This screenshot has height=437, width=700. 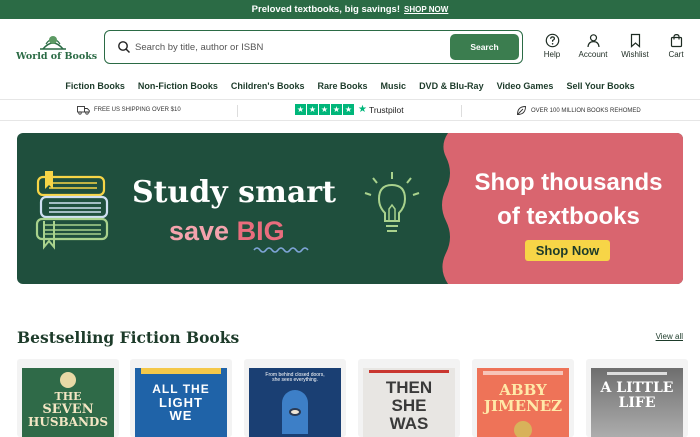 I want to click on banner-subtitle: save BIG, so click(x=227, y=231).